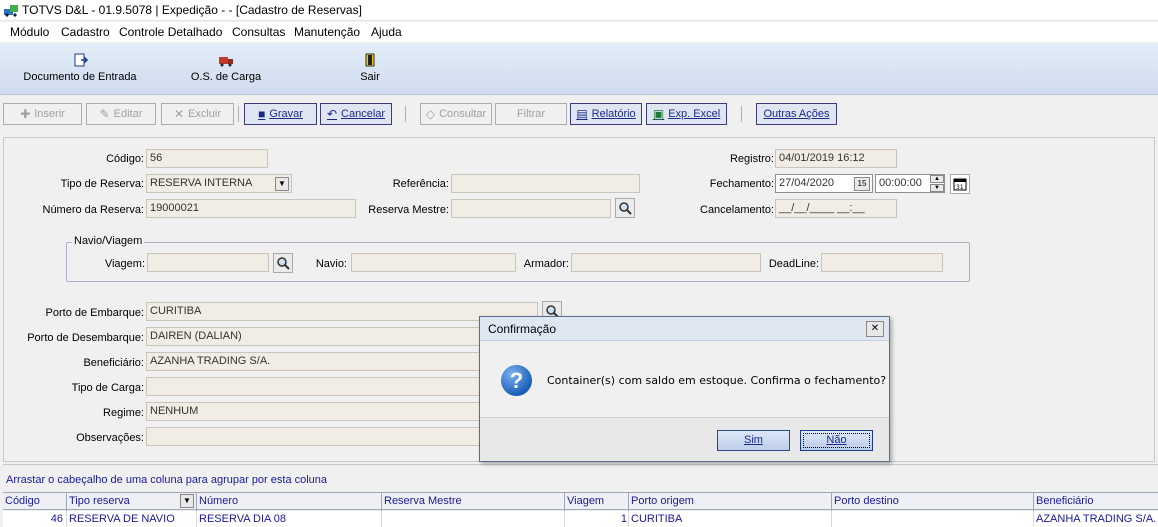 The height and width of the screenshot is (527, 1158). Describe the element at coordinates (658, 114) in the screenshot. I see `excel-icon: ▣` at that location.